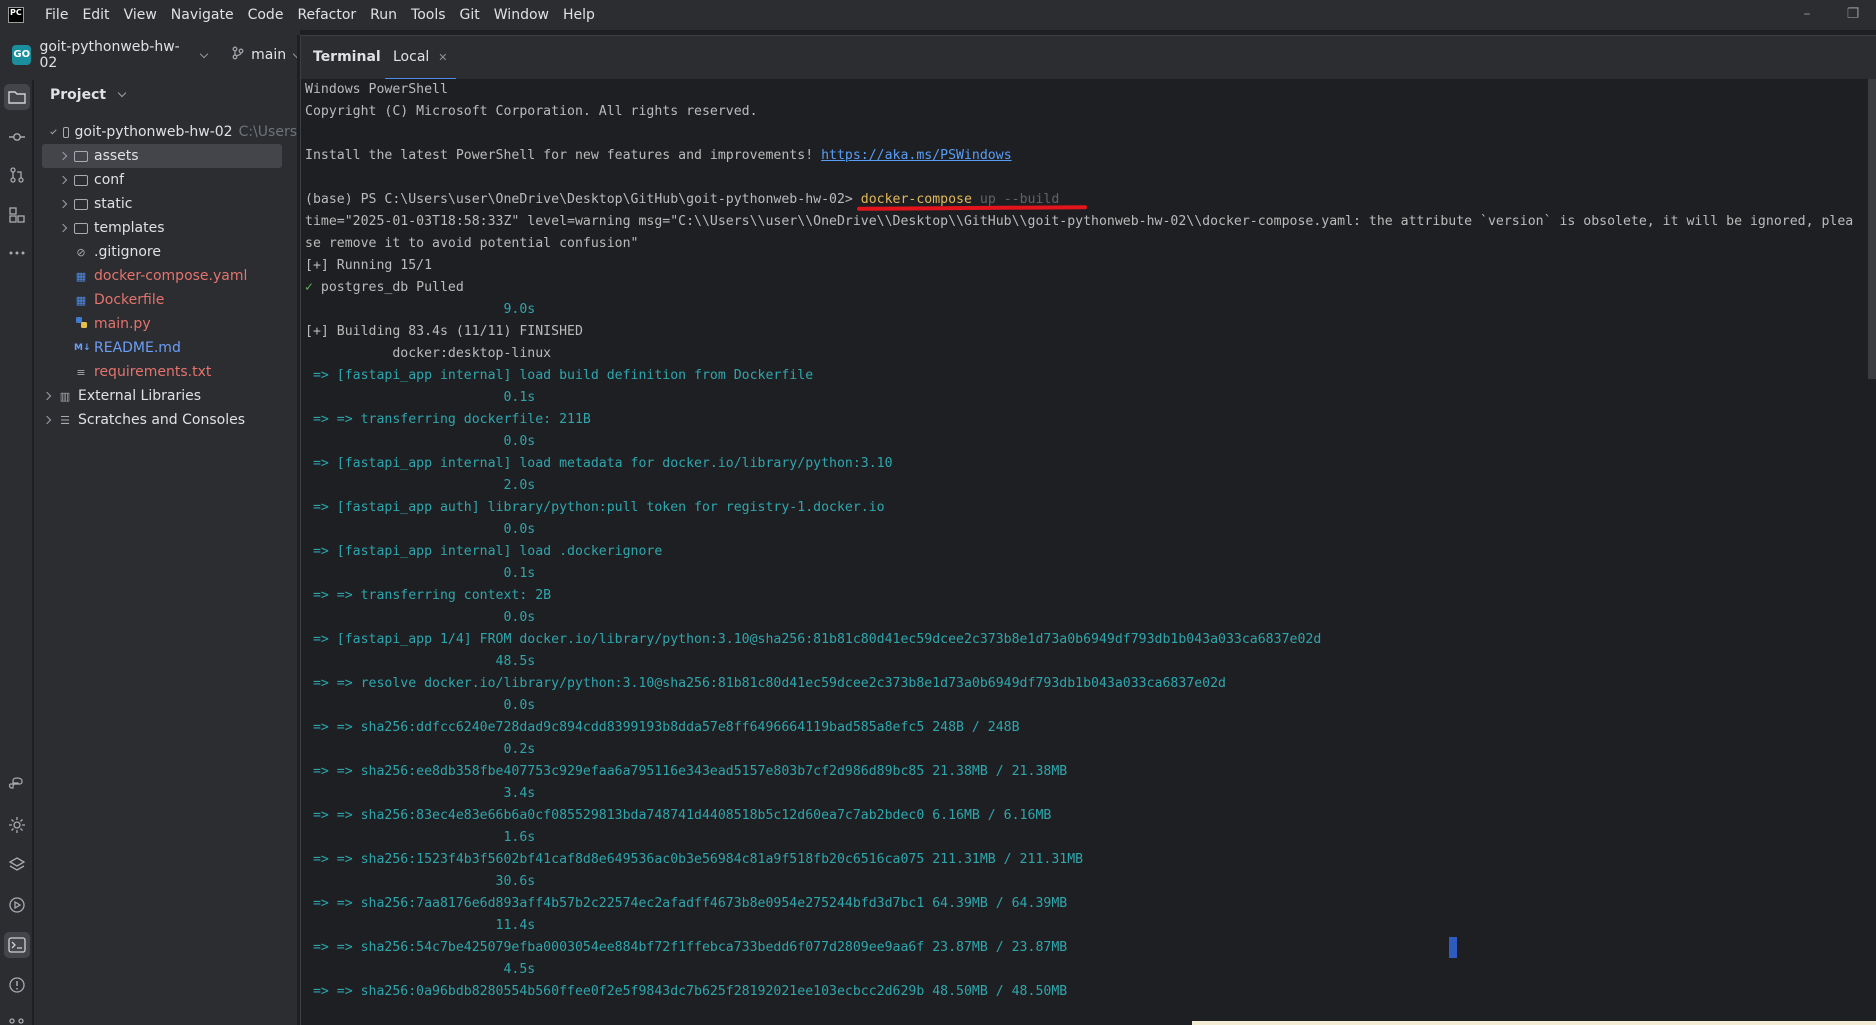 The image size is (1876, 1025). What do you see at coordinates (153, 132) in the screenshot?
I see `root-folder-label: goit-pythonweb-hw-02` at bounding box center [153, 132].